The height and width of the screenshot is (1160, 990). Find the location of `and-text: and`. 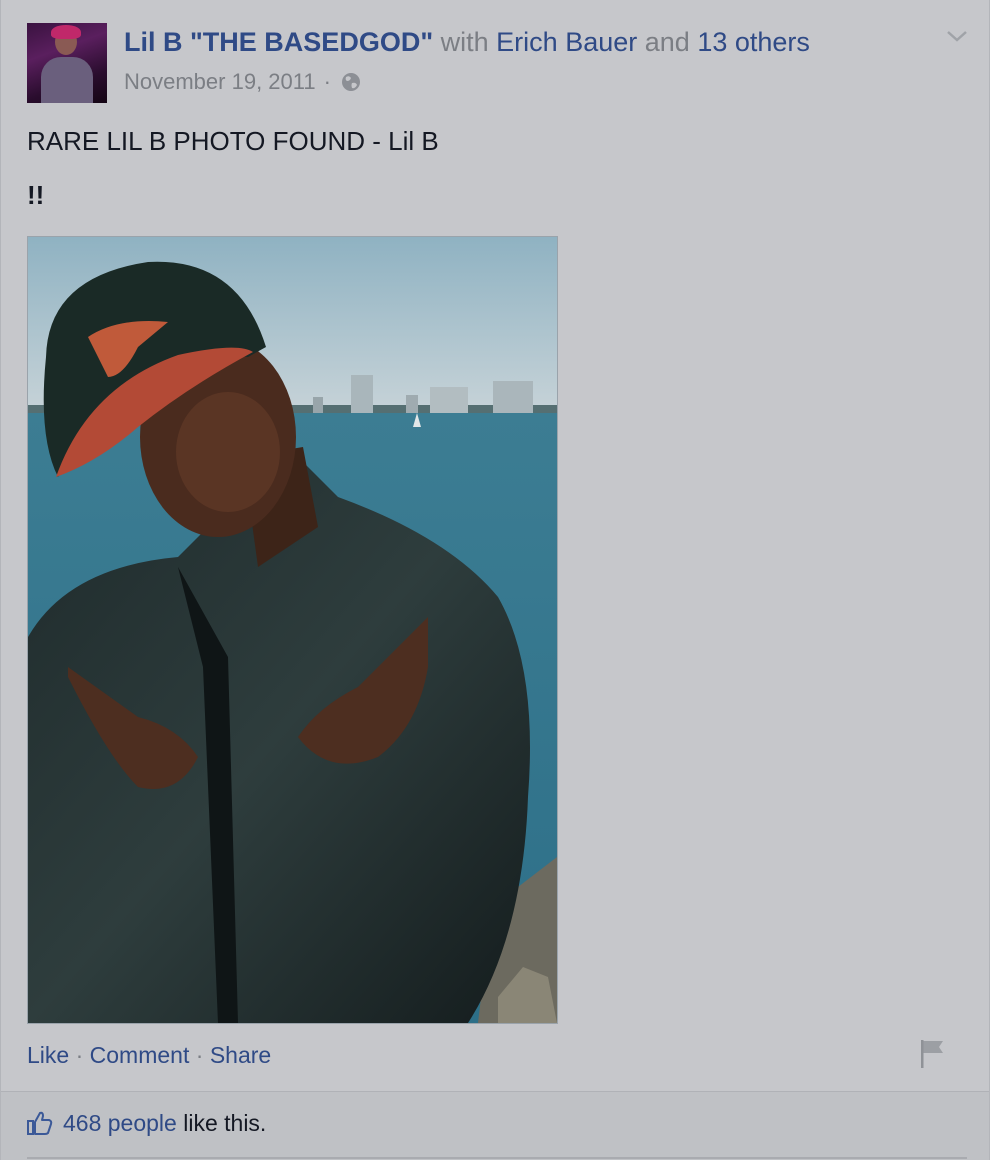

and-text: and is located at coordinates (667, 42).